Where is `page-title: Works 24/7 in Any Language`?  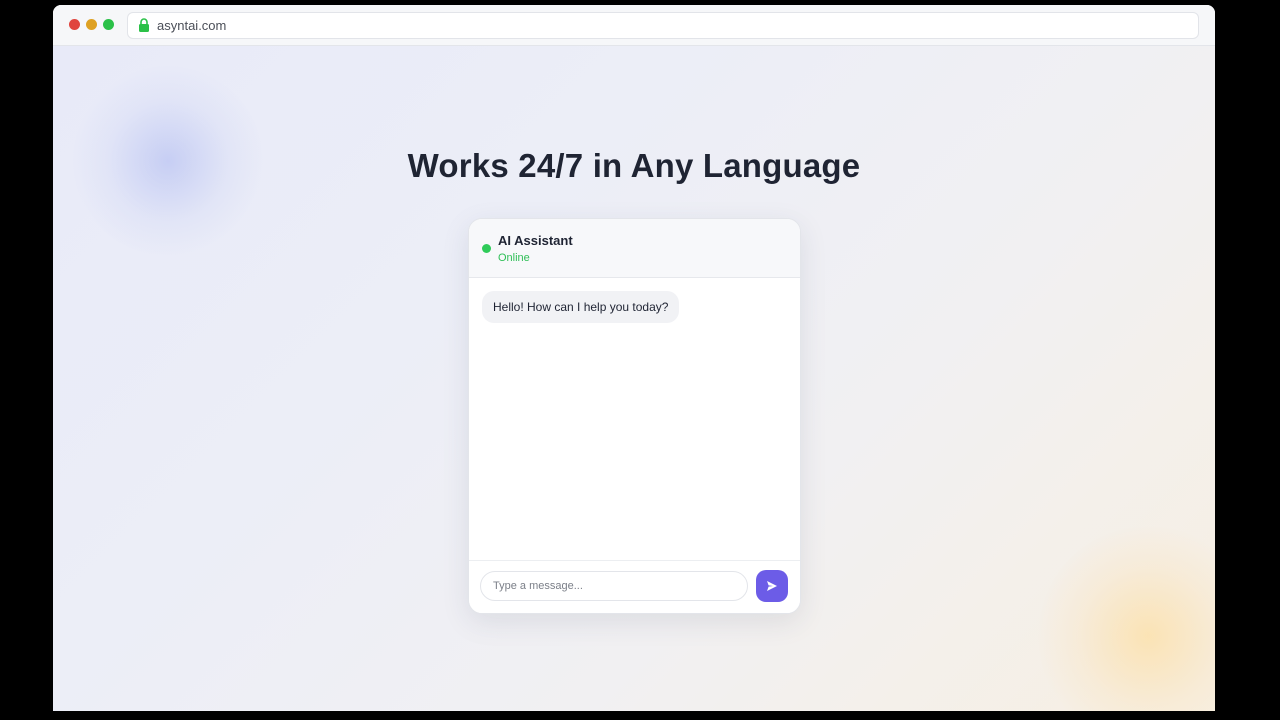 page-title: Works 24/7 in Any Language is located at coordinates (634, 165).